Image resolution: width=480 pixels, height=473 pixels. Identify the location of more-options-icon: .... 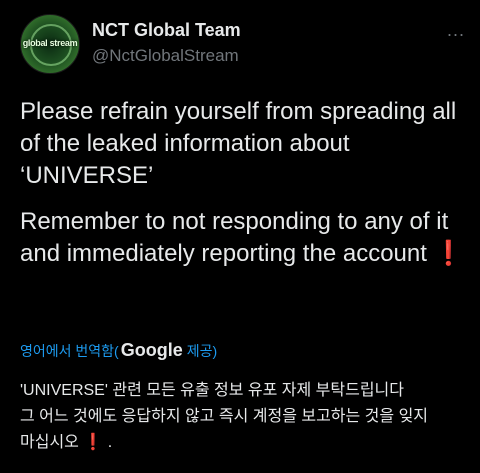
(456, 30).